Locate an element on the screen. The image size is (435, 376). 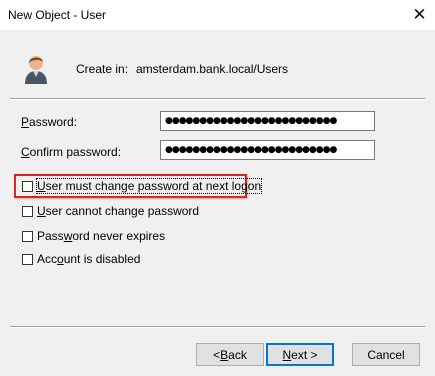
password-field: ●●●●●●●●●●●●●●●●●●●●●●●●● is located at coordinates (267, 121).